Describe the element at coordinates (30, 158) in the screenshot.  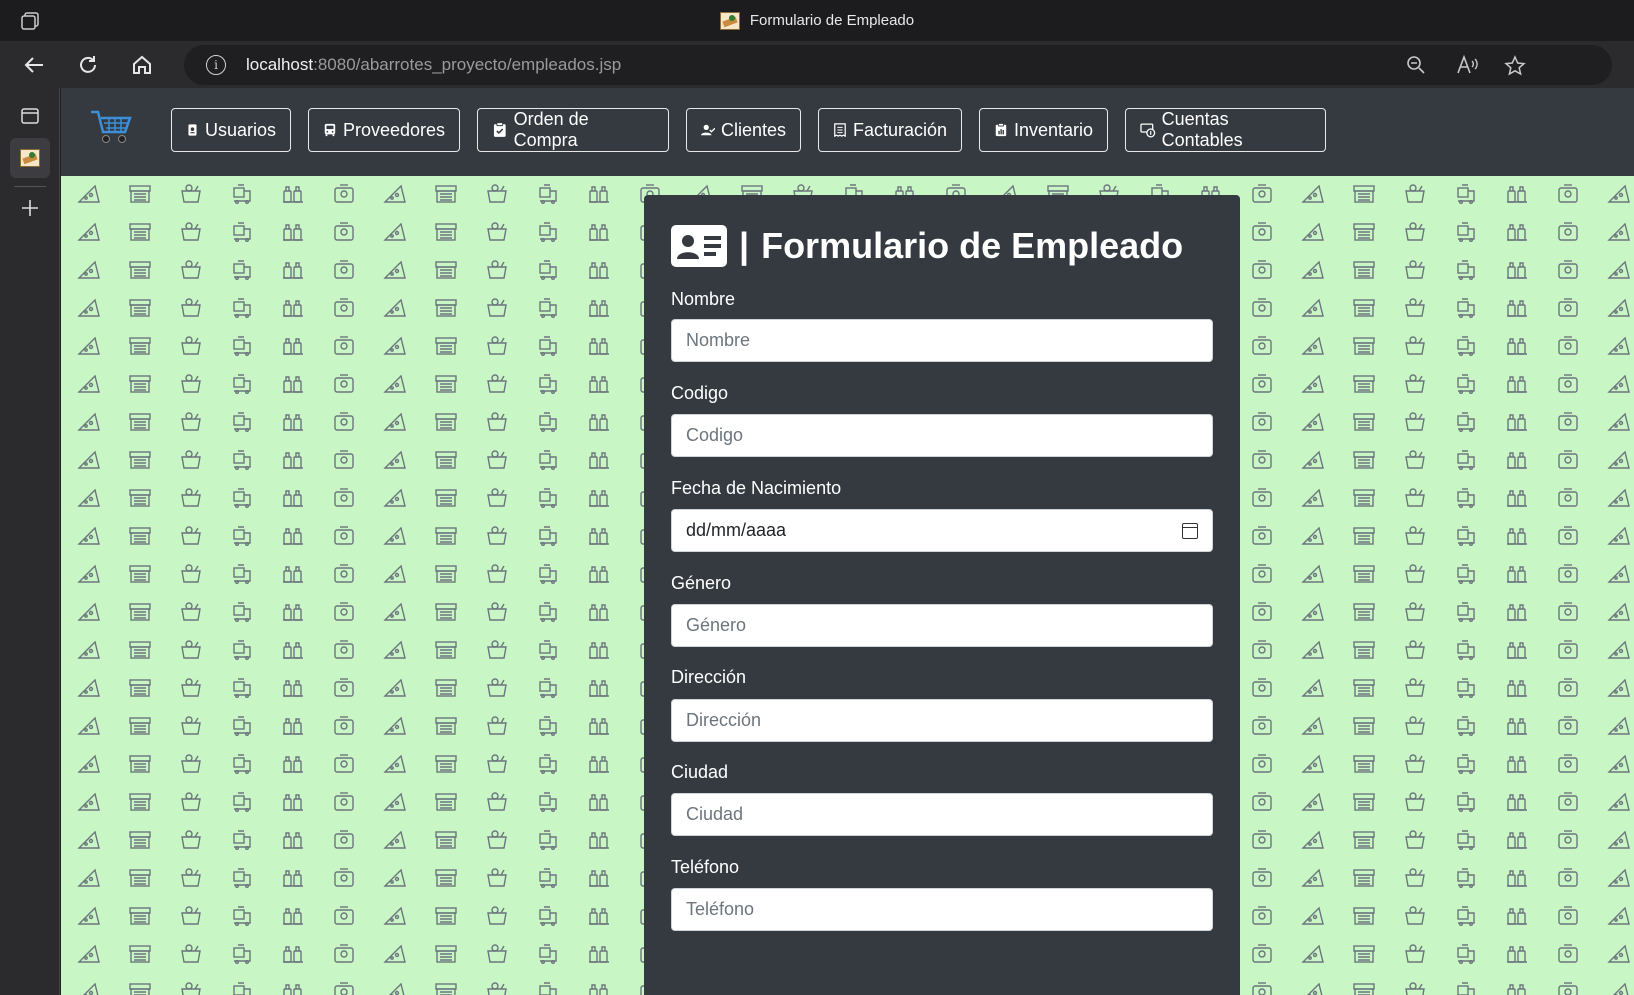
I see `active-tab-favicon-icon` at that location.